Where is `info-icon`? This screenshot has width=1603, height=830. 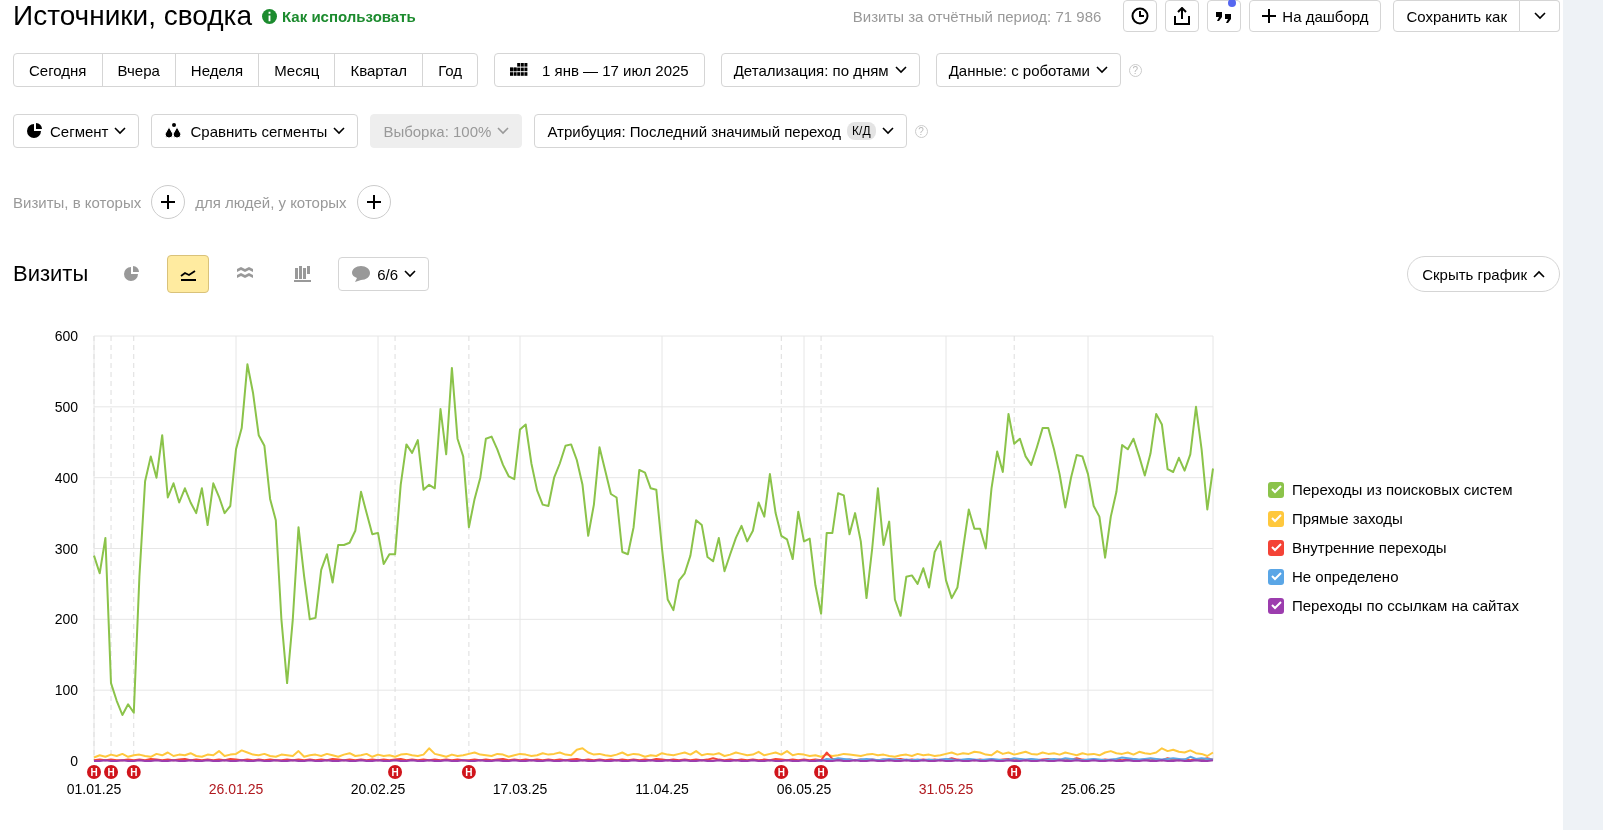
info-icon is located at coordinates (270, 16).